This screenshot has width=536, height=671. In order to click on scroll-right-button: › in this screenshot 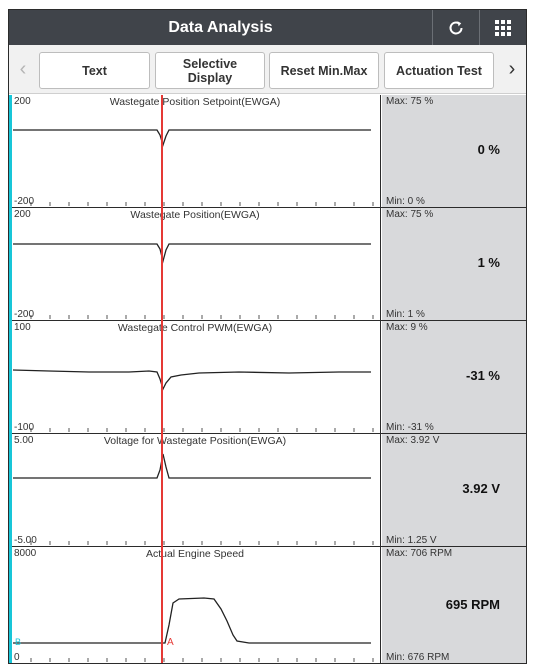, I will do `click(512, 69)`.